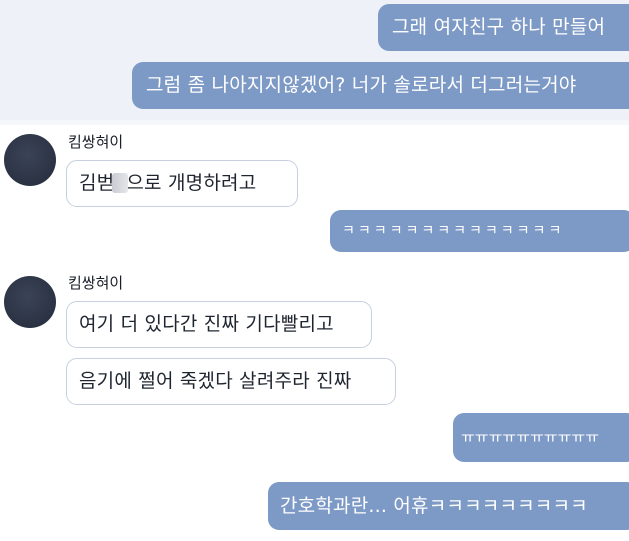 The width and height of the screenshot is (629, 541). I want to click on incoming-message: 김벋 으로 개명하려고, so click(182, 183).